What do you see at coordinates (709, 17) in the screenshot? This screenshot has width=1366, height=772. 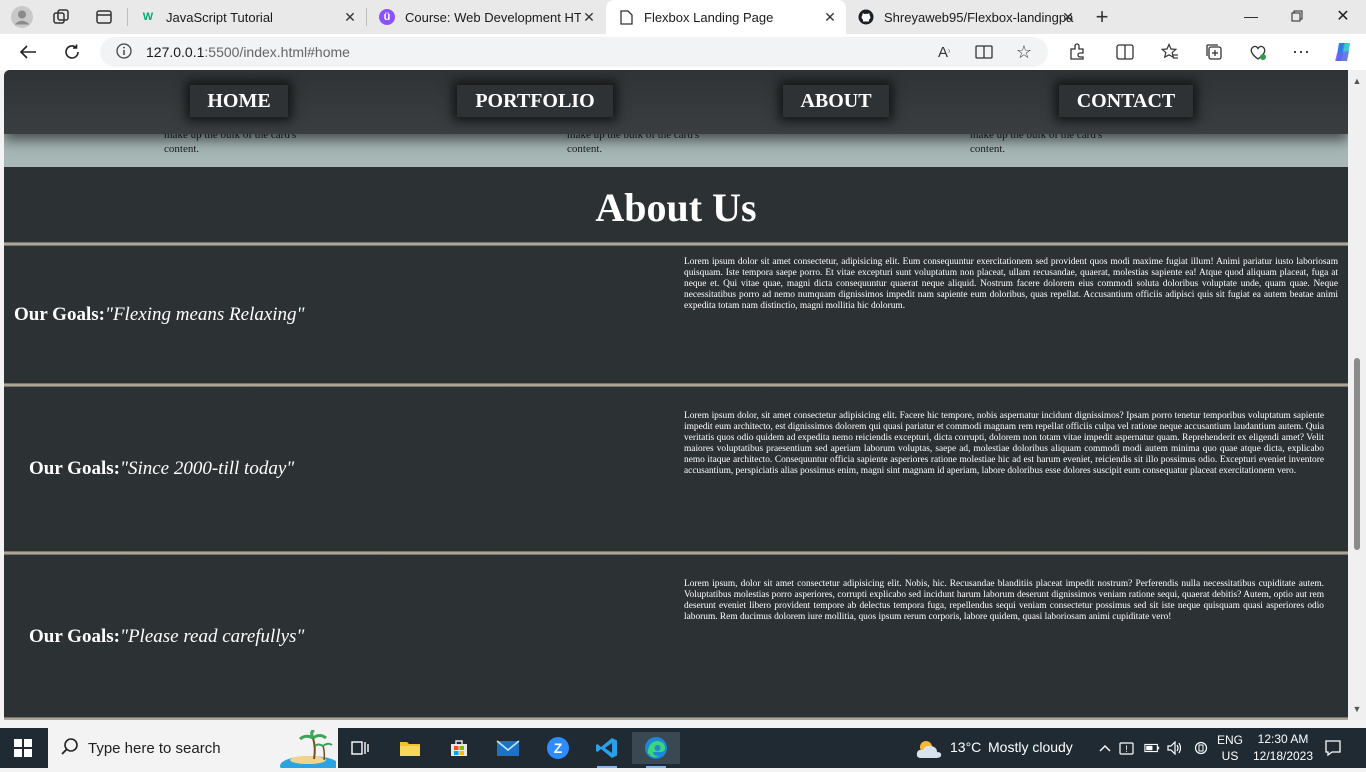 I see `tab-title: Flexbox Landing Page` at bounding box center [709, 17].